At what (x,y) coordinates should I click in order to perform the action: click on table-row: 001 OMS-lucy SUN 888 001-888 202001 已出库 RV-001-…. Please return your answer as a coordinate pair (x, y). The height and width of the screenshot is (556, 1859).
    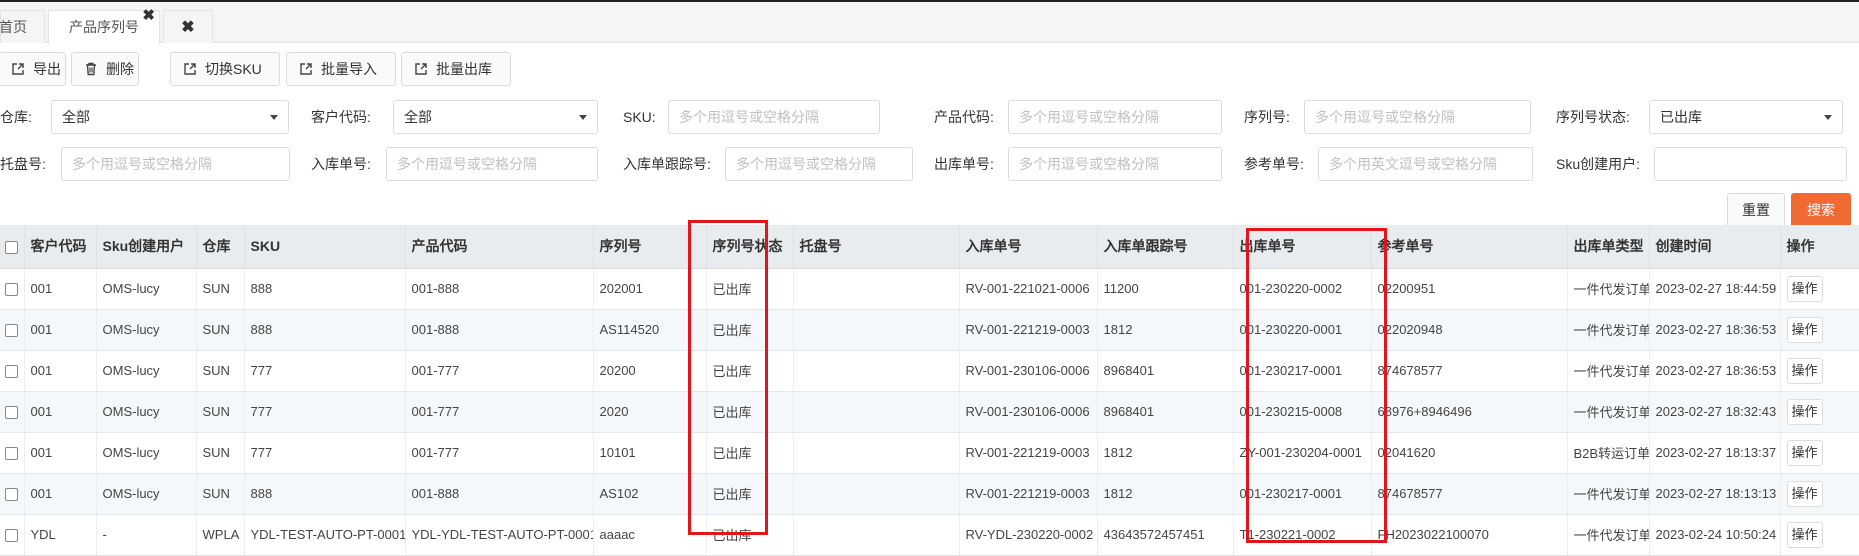
    Looking at the image, I should click on (929, 289).